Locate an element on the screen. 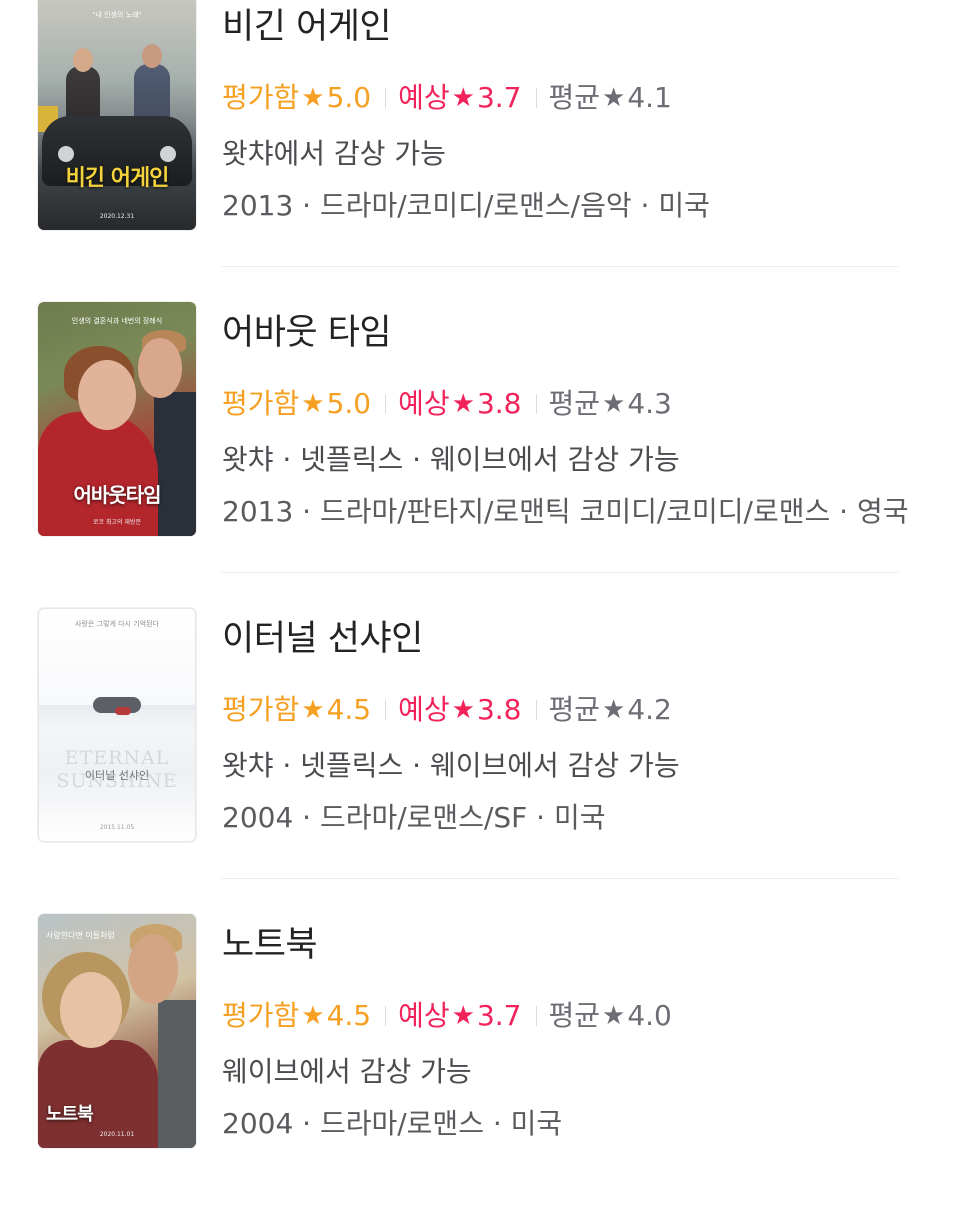  rating-row: 평가함 ★ 5.0 예상 ★ 3.7 평균 ★ 4.1 is located at coordinates (447, 98).